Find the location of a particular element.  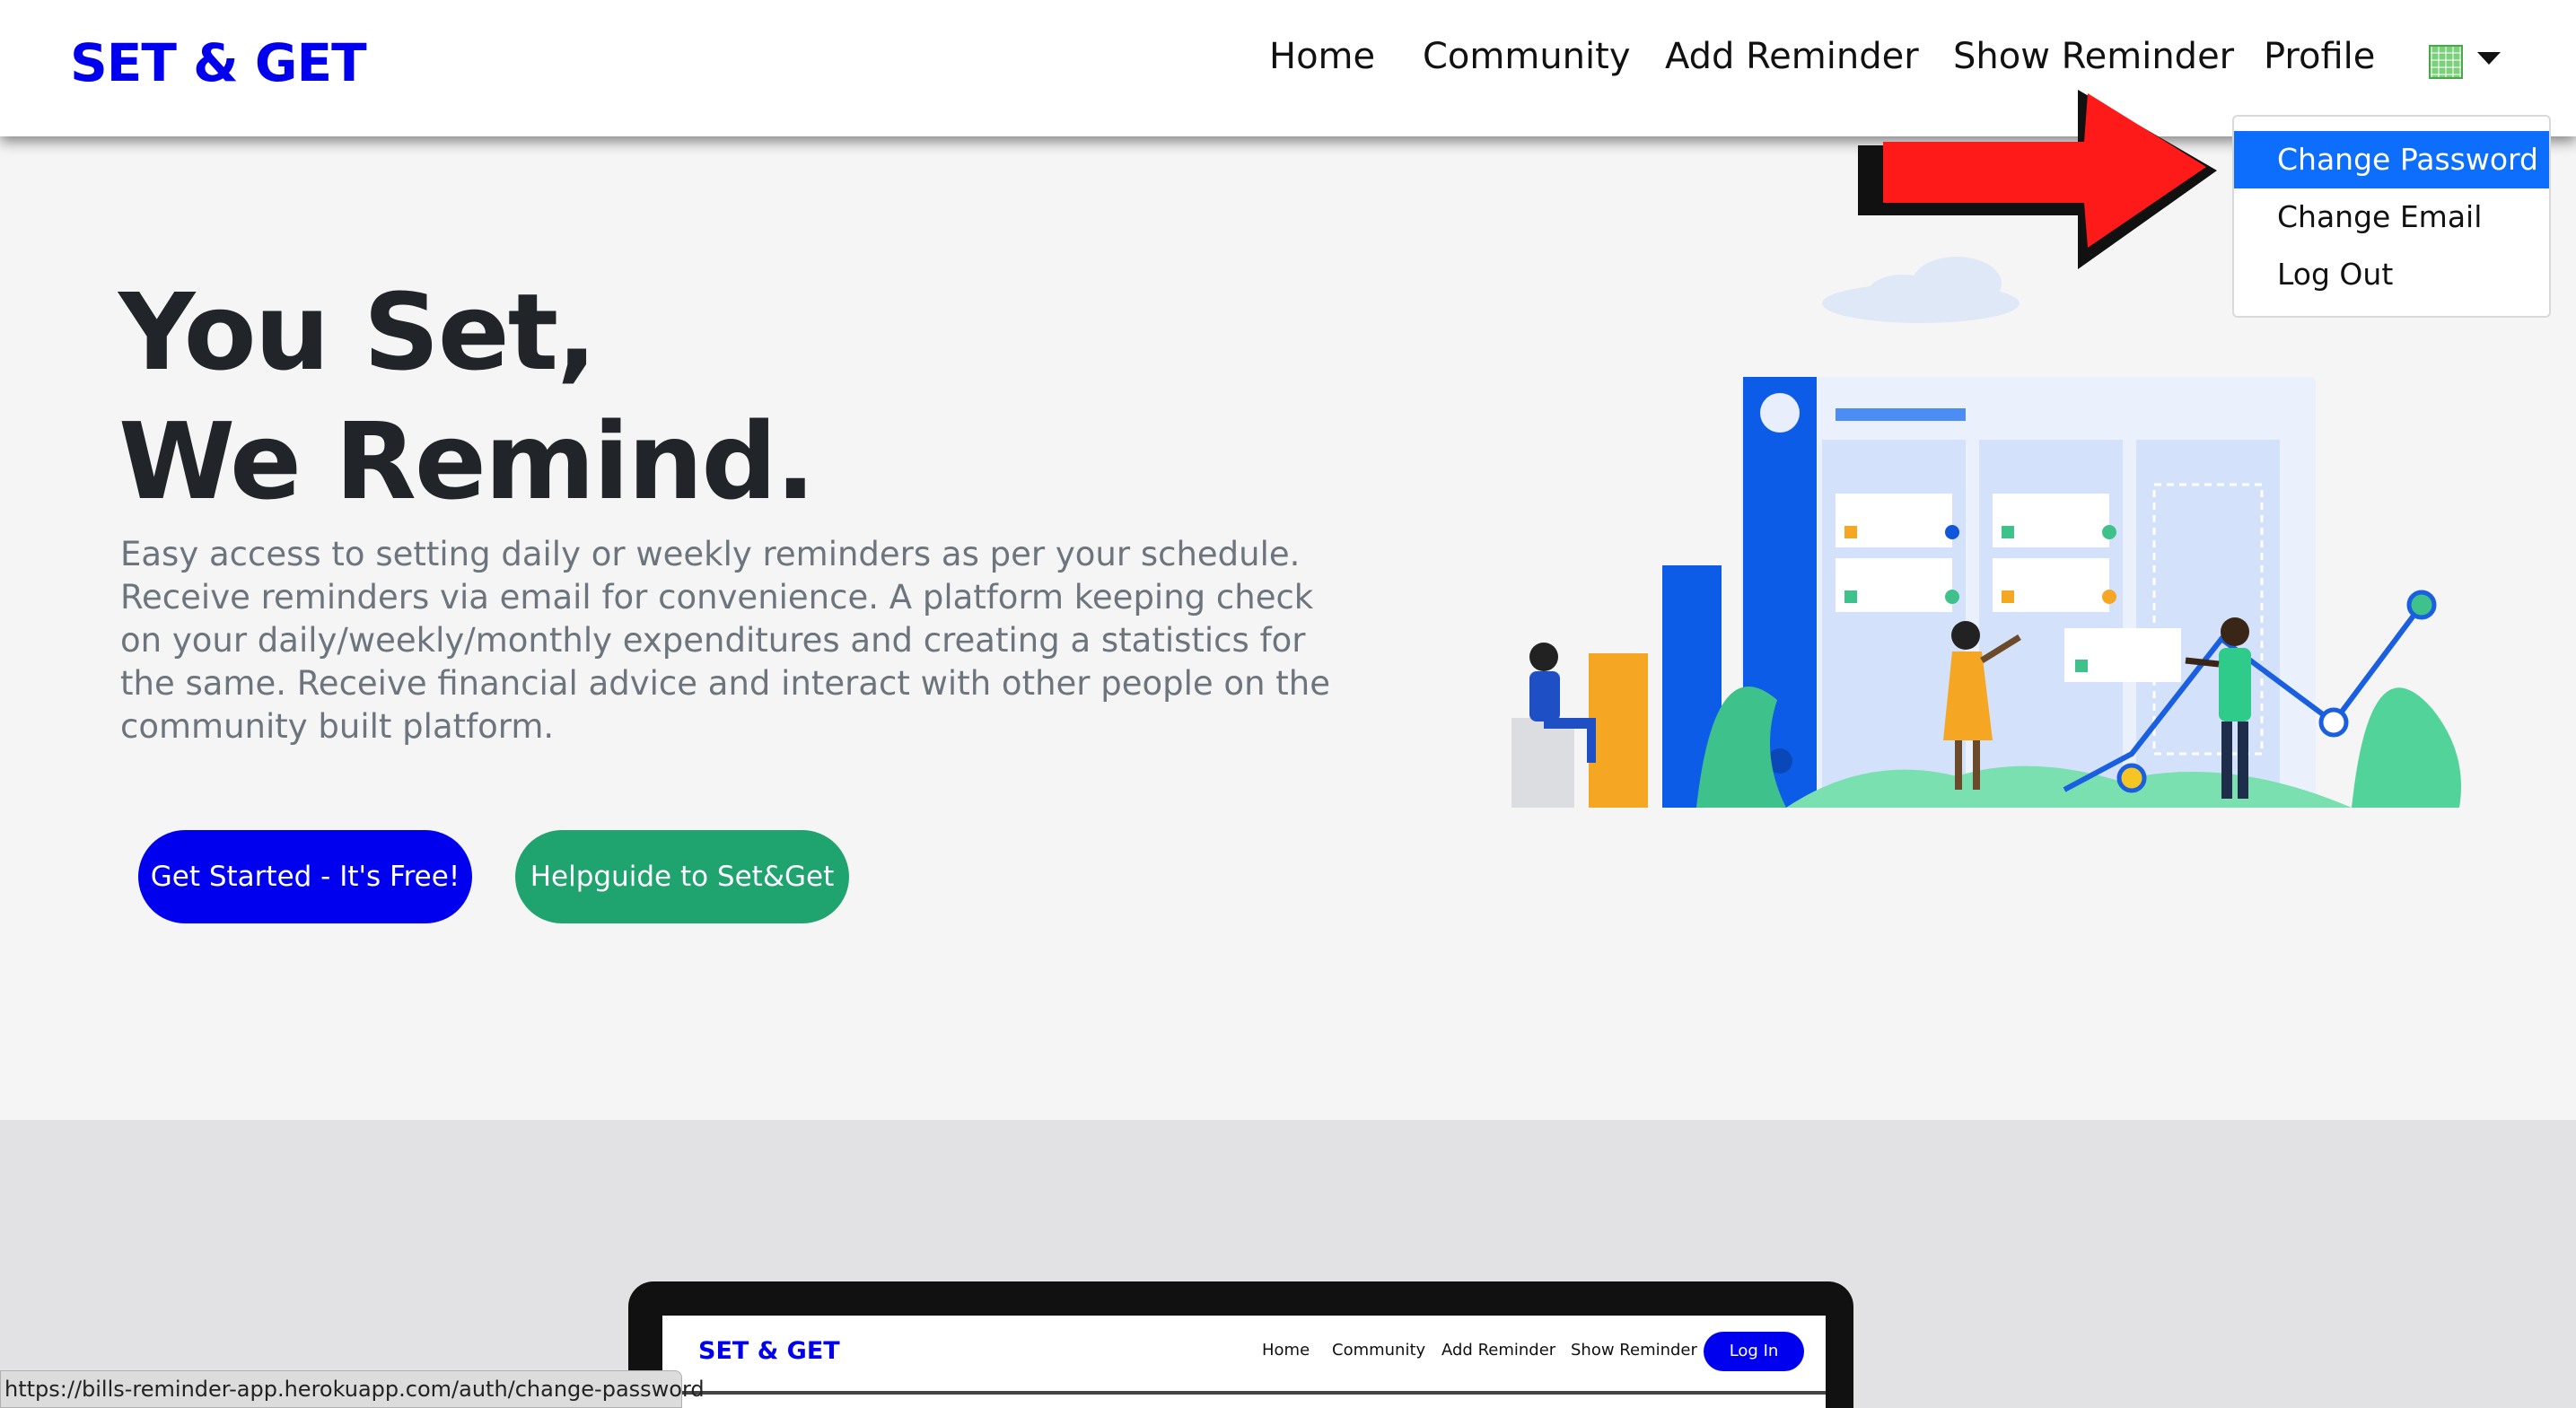

nav-profile: Profile is located at coordinates (2319, 56).